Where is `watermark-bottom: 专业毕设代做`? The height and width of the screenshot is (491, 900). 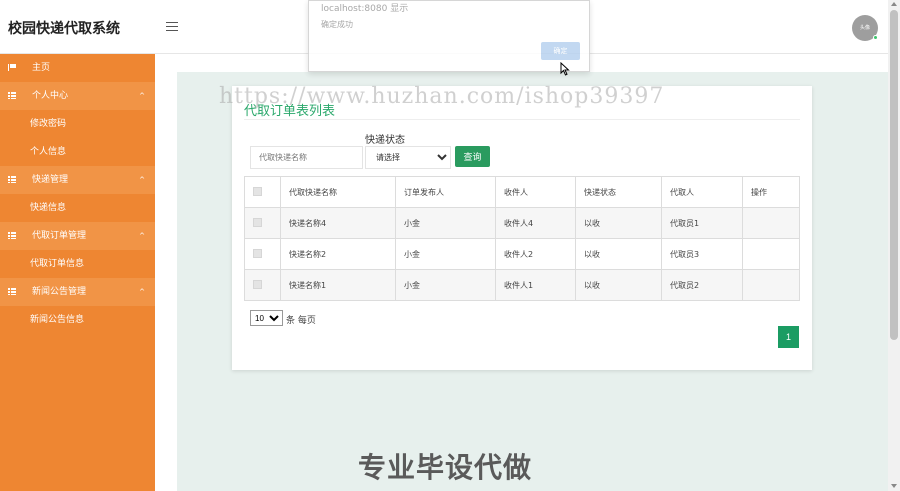 watermark-bottom: 专业毕设代做 is located at coordinates (445, 467).